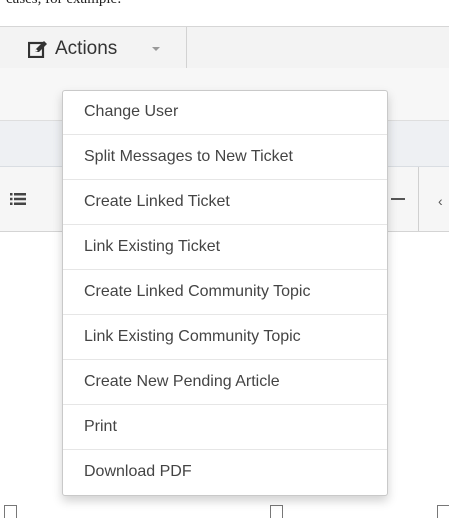 Image resolution: width=449 pixels, height=518 pixels. What do you see at coordinates (225, 473) in the screenshot?
I see `menu-item-download-pdf: Download PDF` at bounding box center [225, 473].